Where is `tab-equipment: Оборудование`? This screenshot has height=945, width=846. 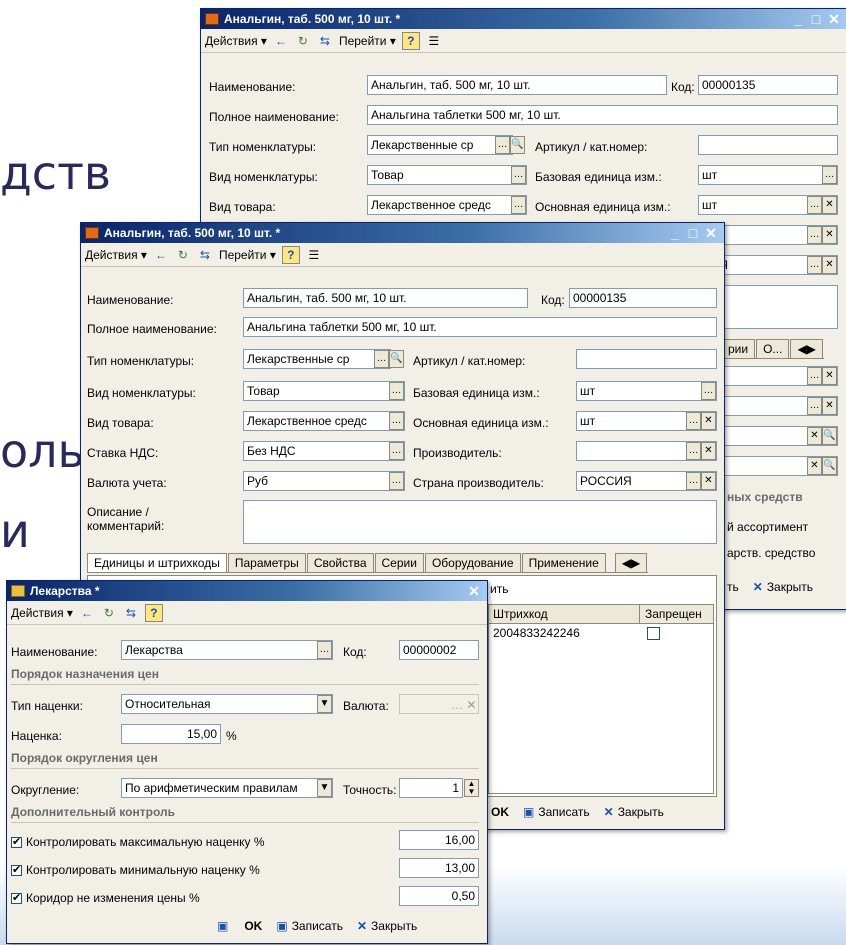
tab-equipment: Оборудование is located at coordinates (472, 562).